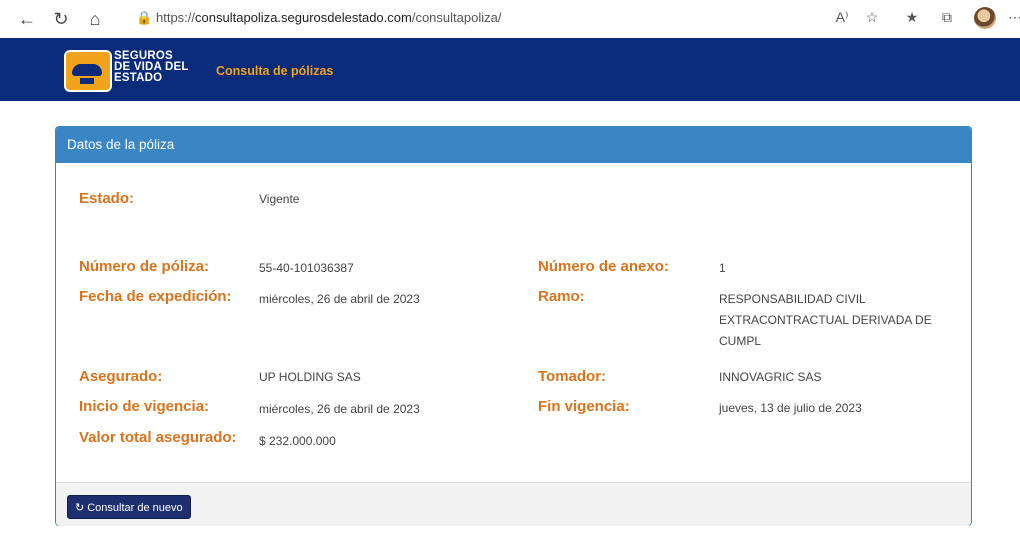 The width and height of the screenshot is (1020, 535). I want to click on collections-icon: ⧉, so click(947, 17).